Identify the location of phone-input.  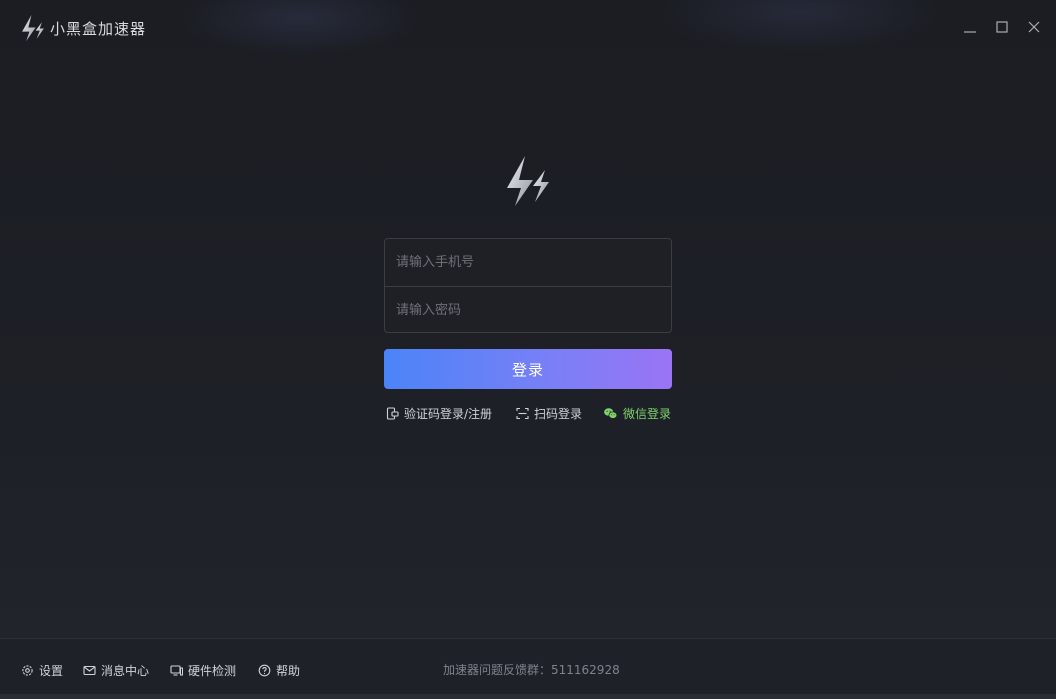
(528, 262).